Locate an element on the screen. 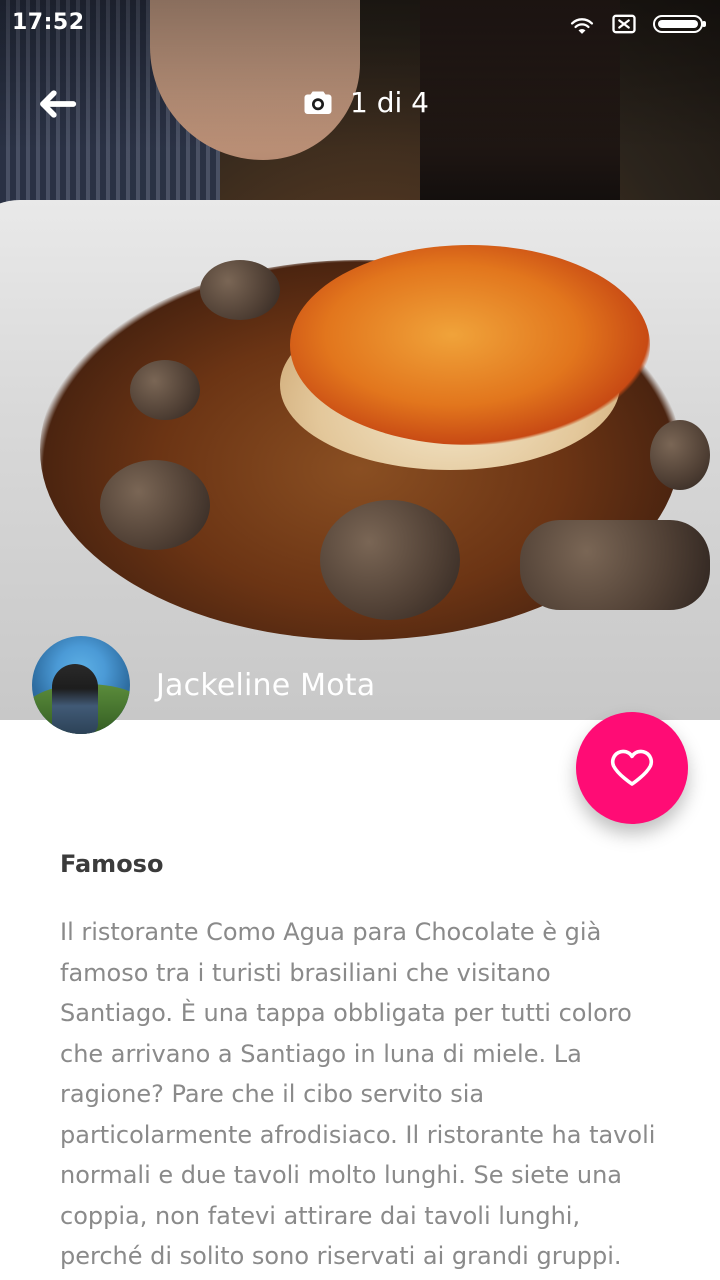 This screenshot has height=1280, width=720. photo-counter-text: 1 di 4 is located at coordinates (389, 102).